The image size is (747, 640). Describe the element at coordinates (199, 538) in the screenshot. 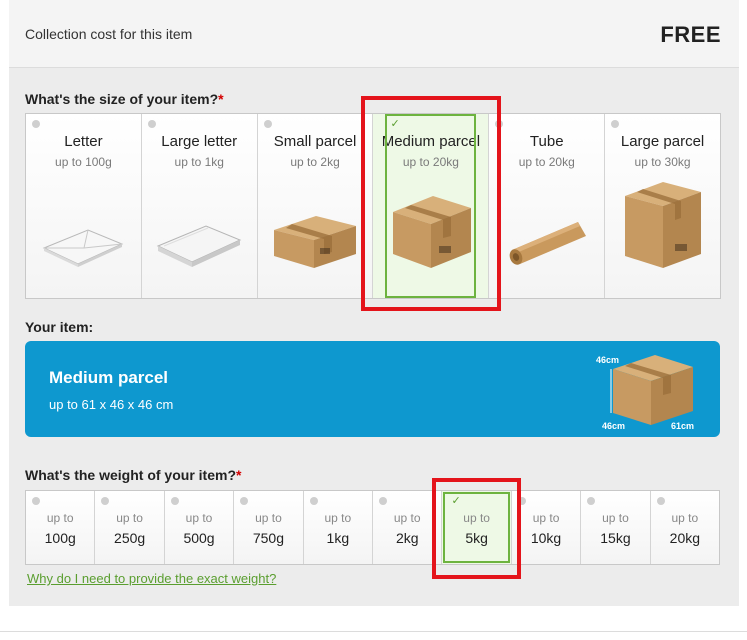

I see `weight-option-value: 500g` at that location.